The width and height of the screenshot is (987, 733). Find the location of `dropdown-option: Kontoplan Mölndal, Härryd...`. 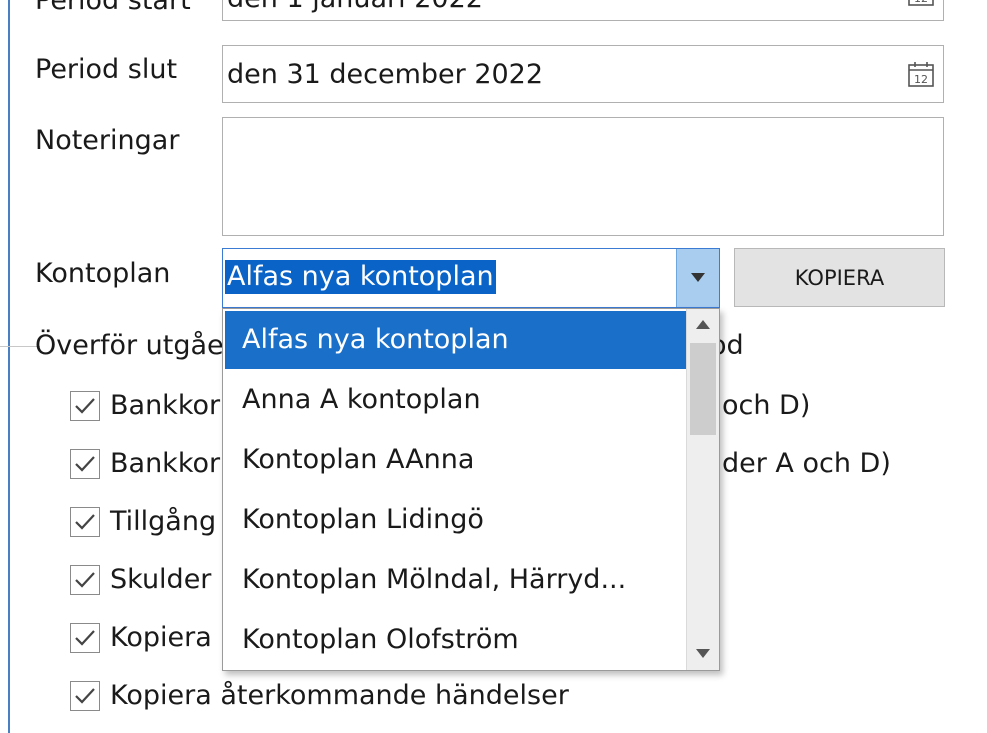

dropdown-option: Kontoplan Mölndal, Härryd... is located at coordinates (456, 580).